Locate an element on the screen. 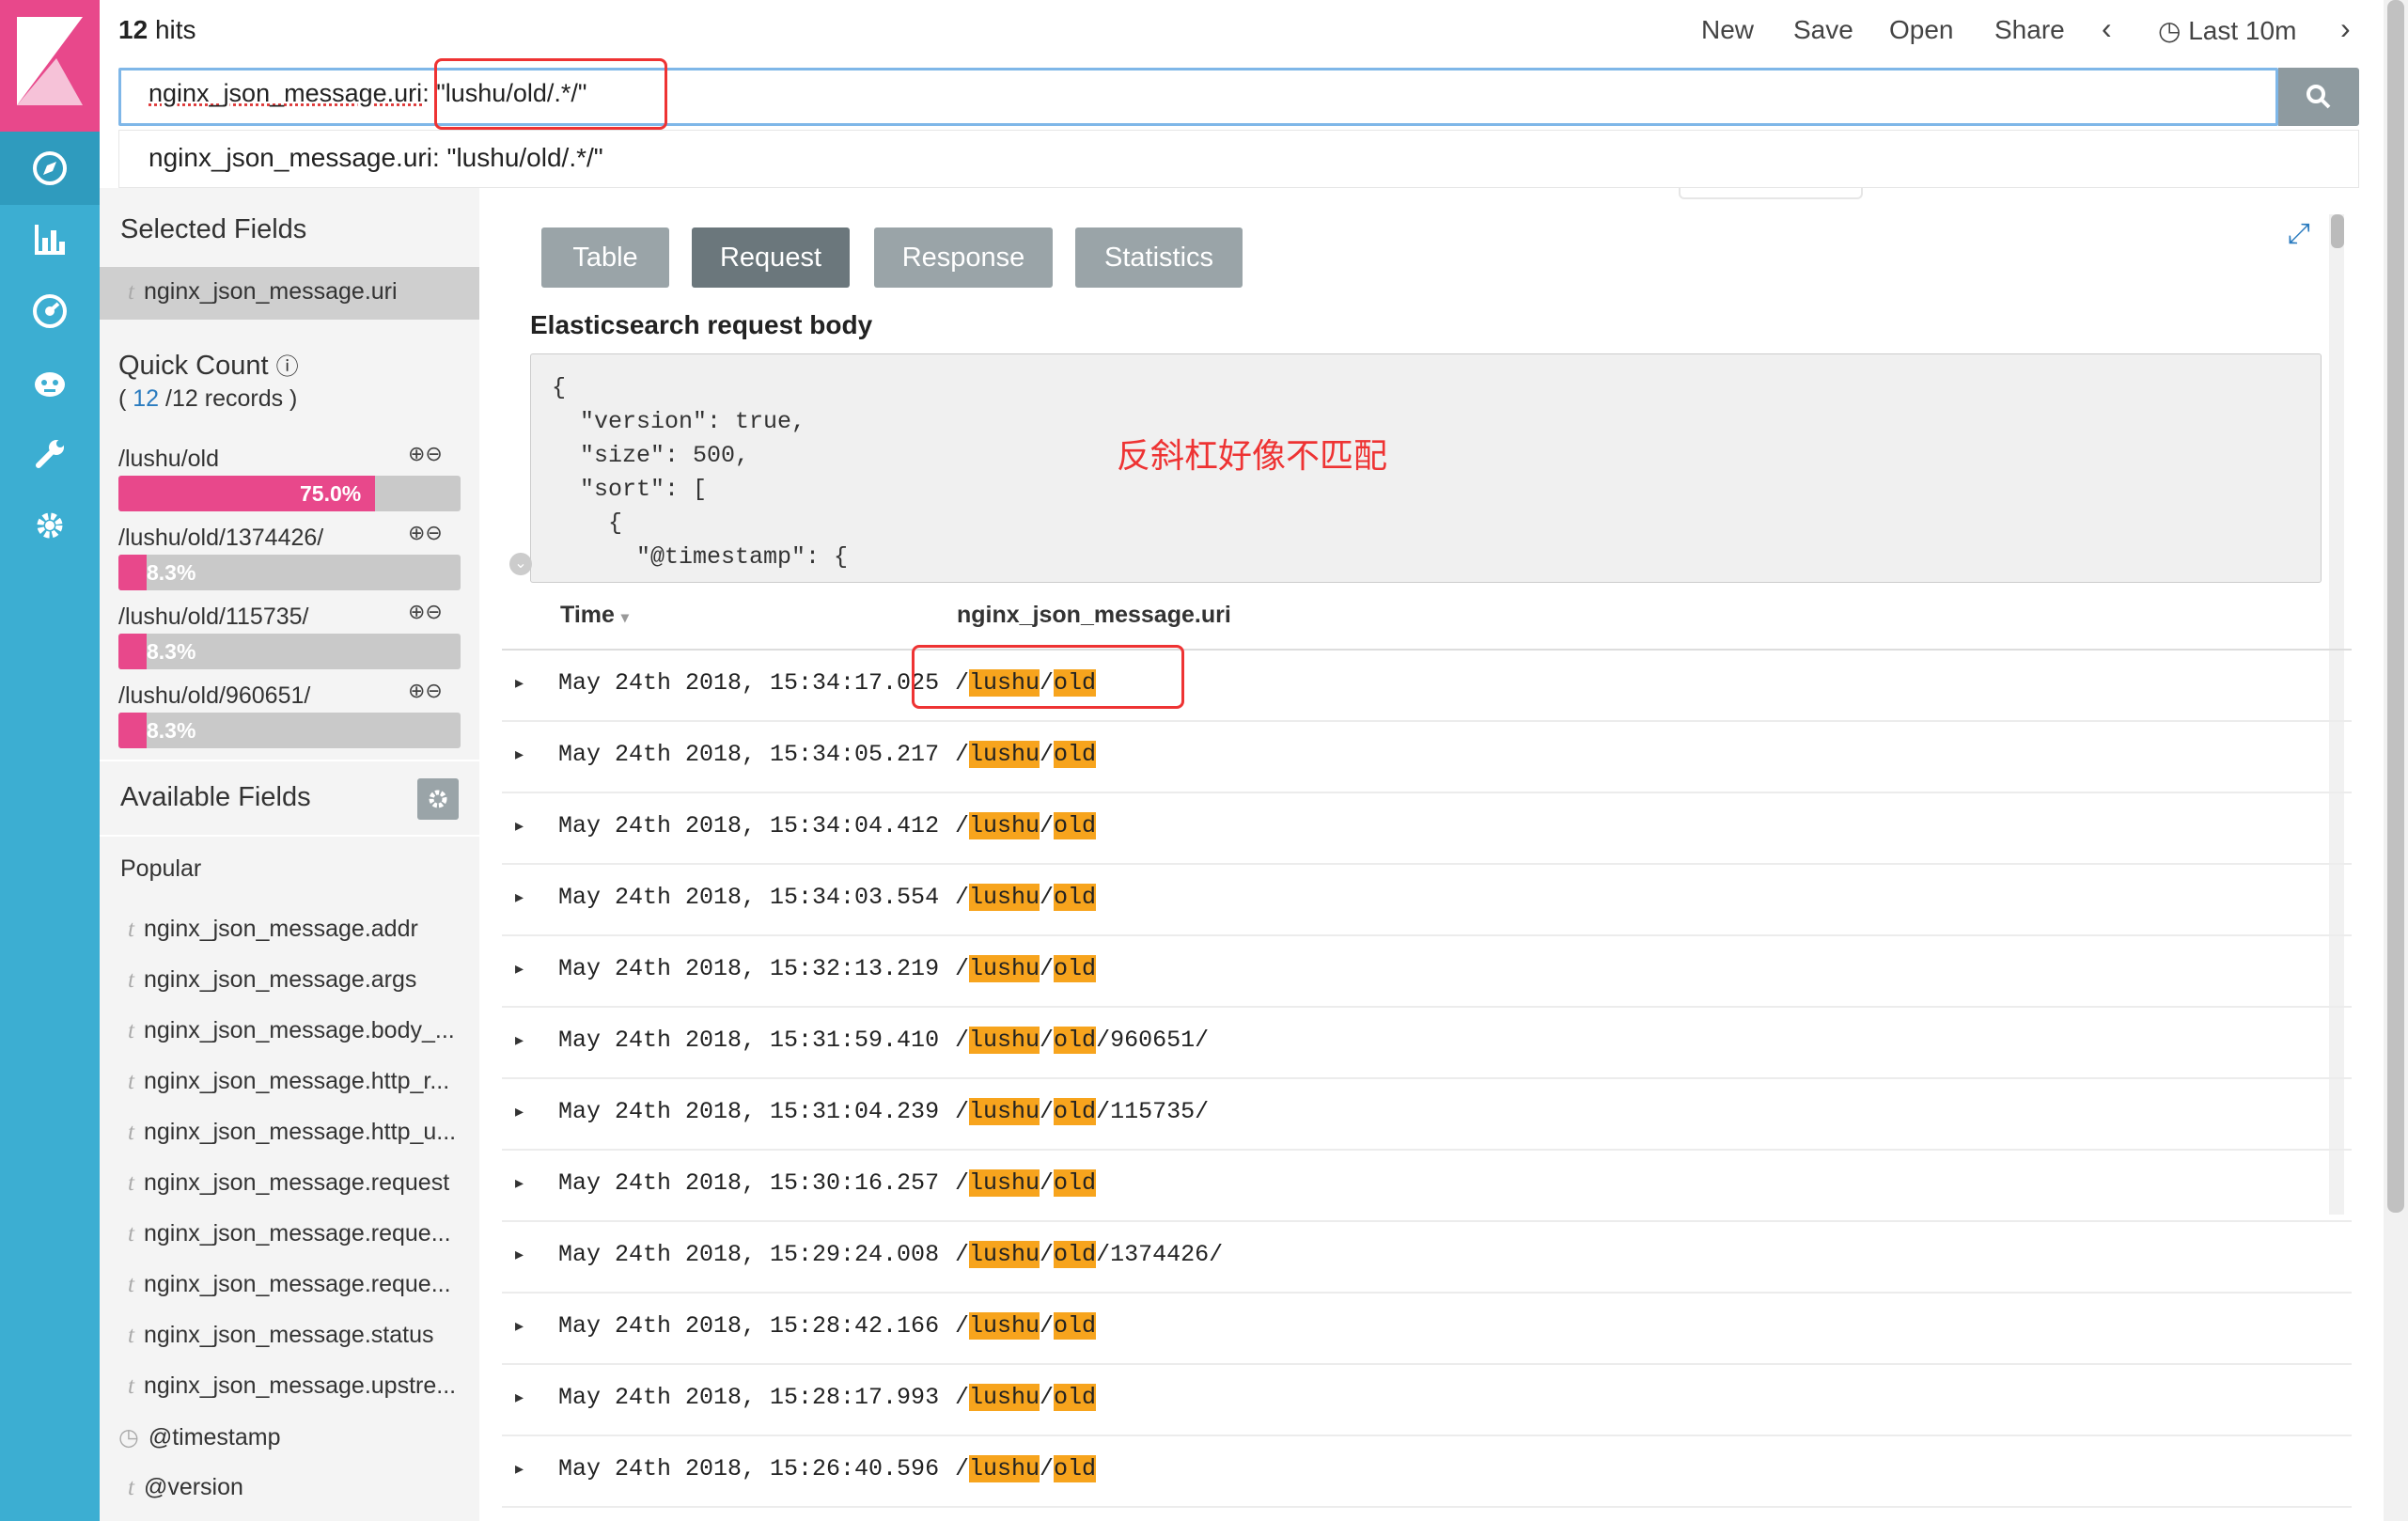 The height and width of the screenshot is (1521, 2408). popular-field-item: t nginx_json_message.args is located at coordinates (272, 980).